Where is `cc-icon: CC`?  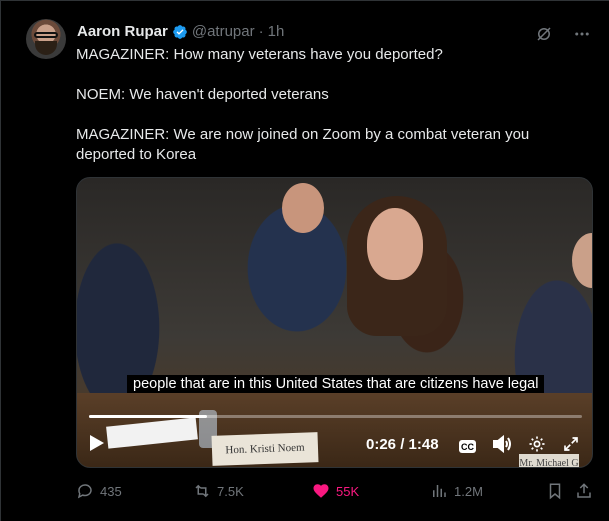 cc-icon: CC is located at coordinates (467, 446).